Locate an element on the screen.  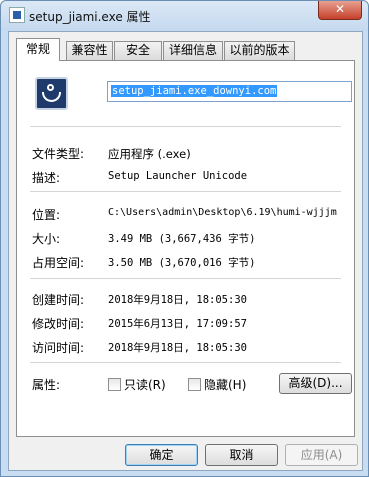
accessed-row: 访问时间: 2018年9月18日, 18:05:30 is located at coordinates (192, 347).